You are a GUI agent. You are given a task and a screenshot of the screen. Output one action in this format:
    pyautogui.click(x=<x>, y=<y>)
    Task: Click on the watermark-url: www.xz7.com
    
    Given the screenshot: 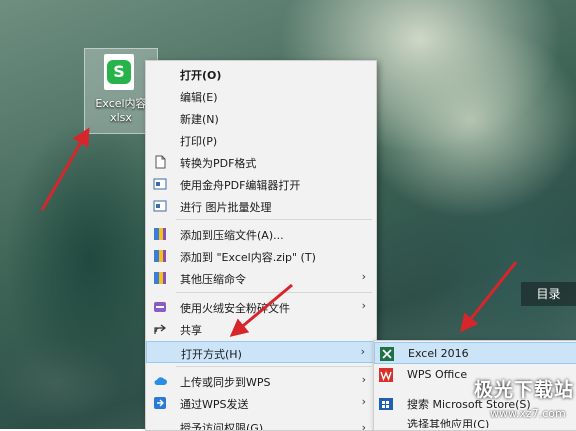 What is the action you would take?
    pyautogui.click(x=528, y=413)
    